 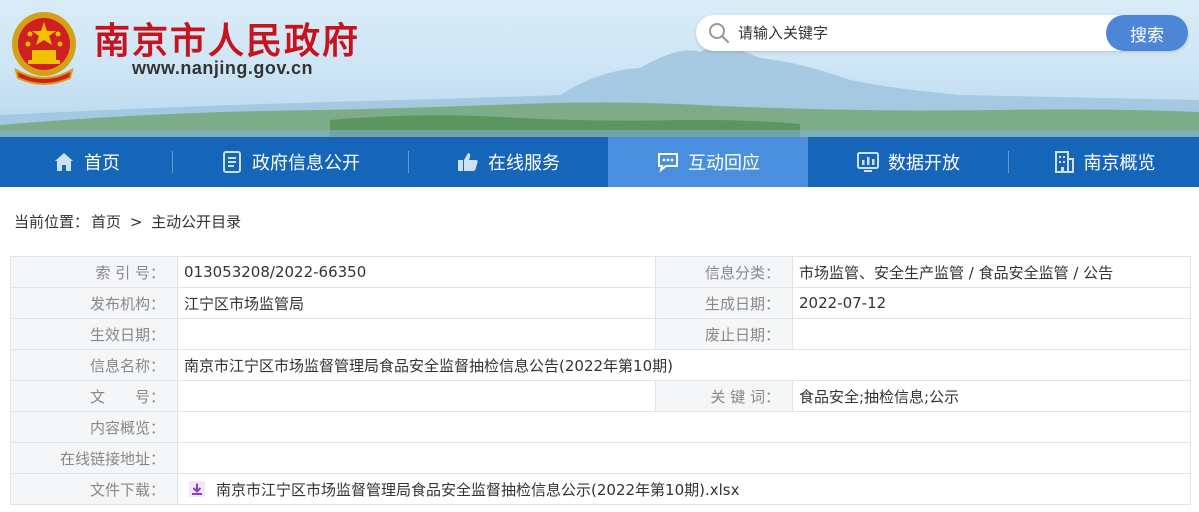 I want to click on info-name-value: 南京市江宁区市场监督管理局食品安全监督抽检信息公告(2022年第10期), so click(x=684, y=365).